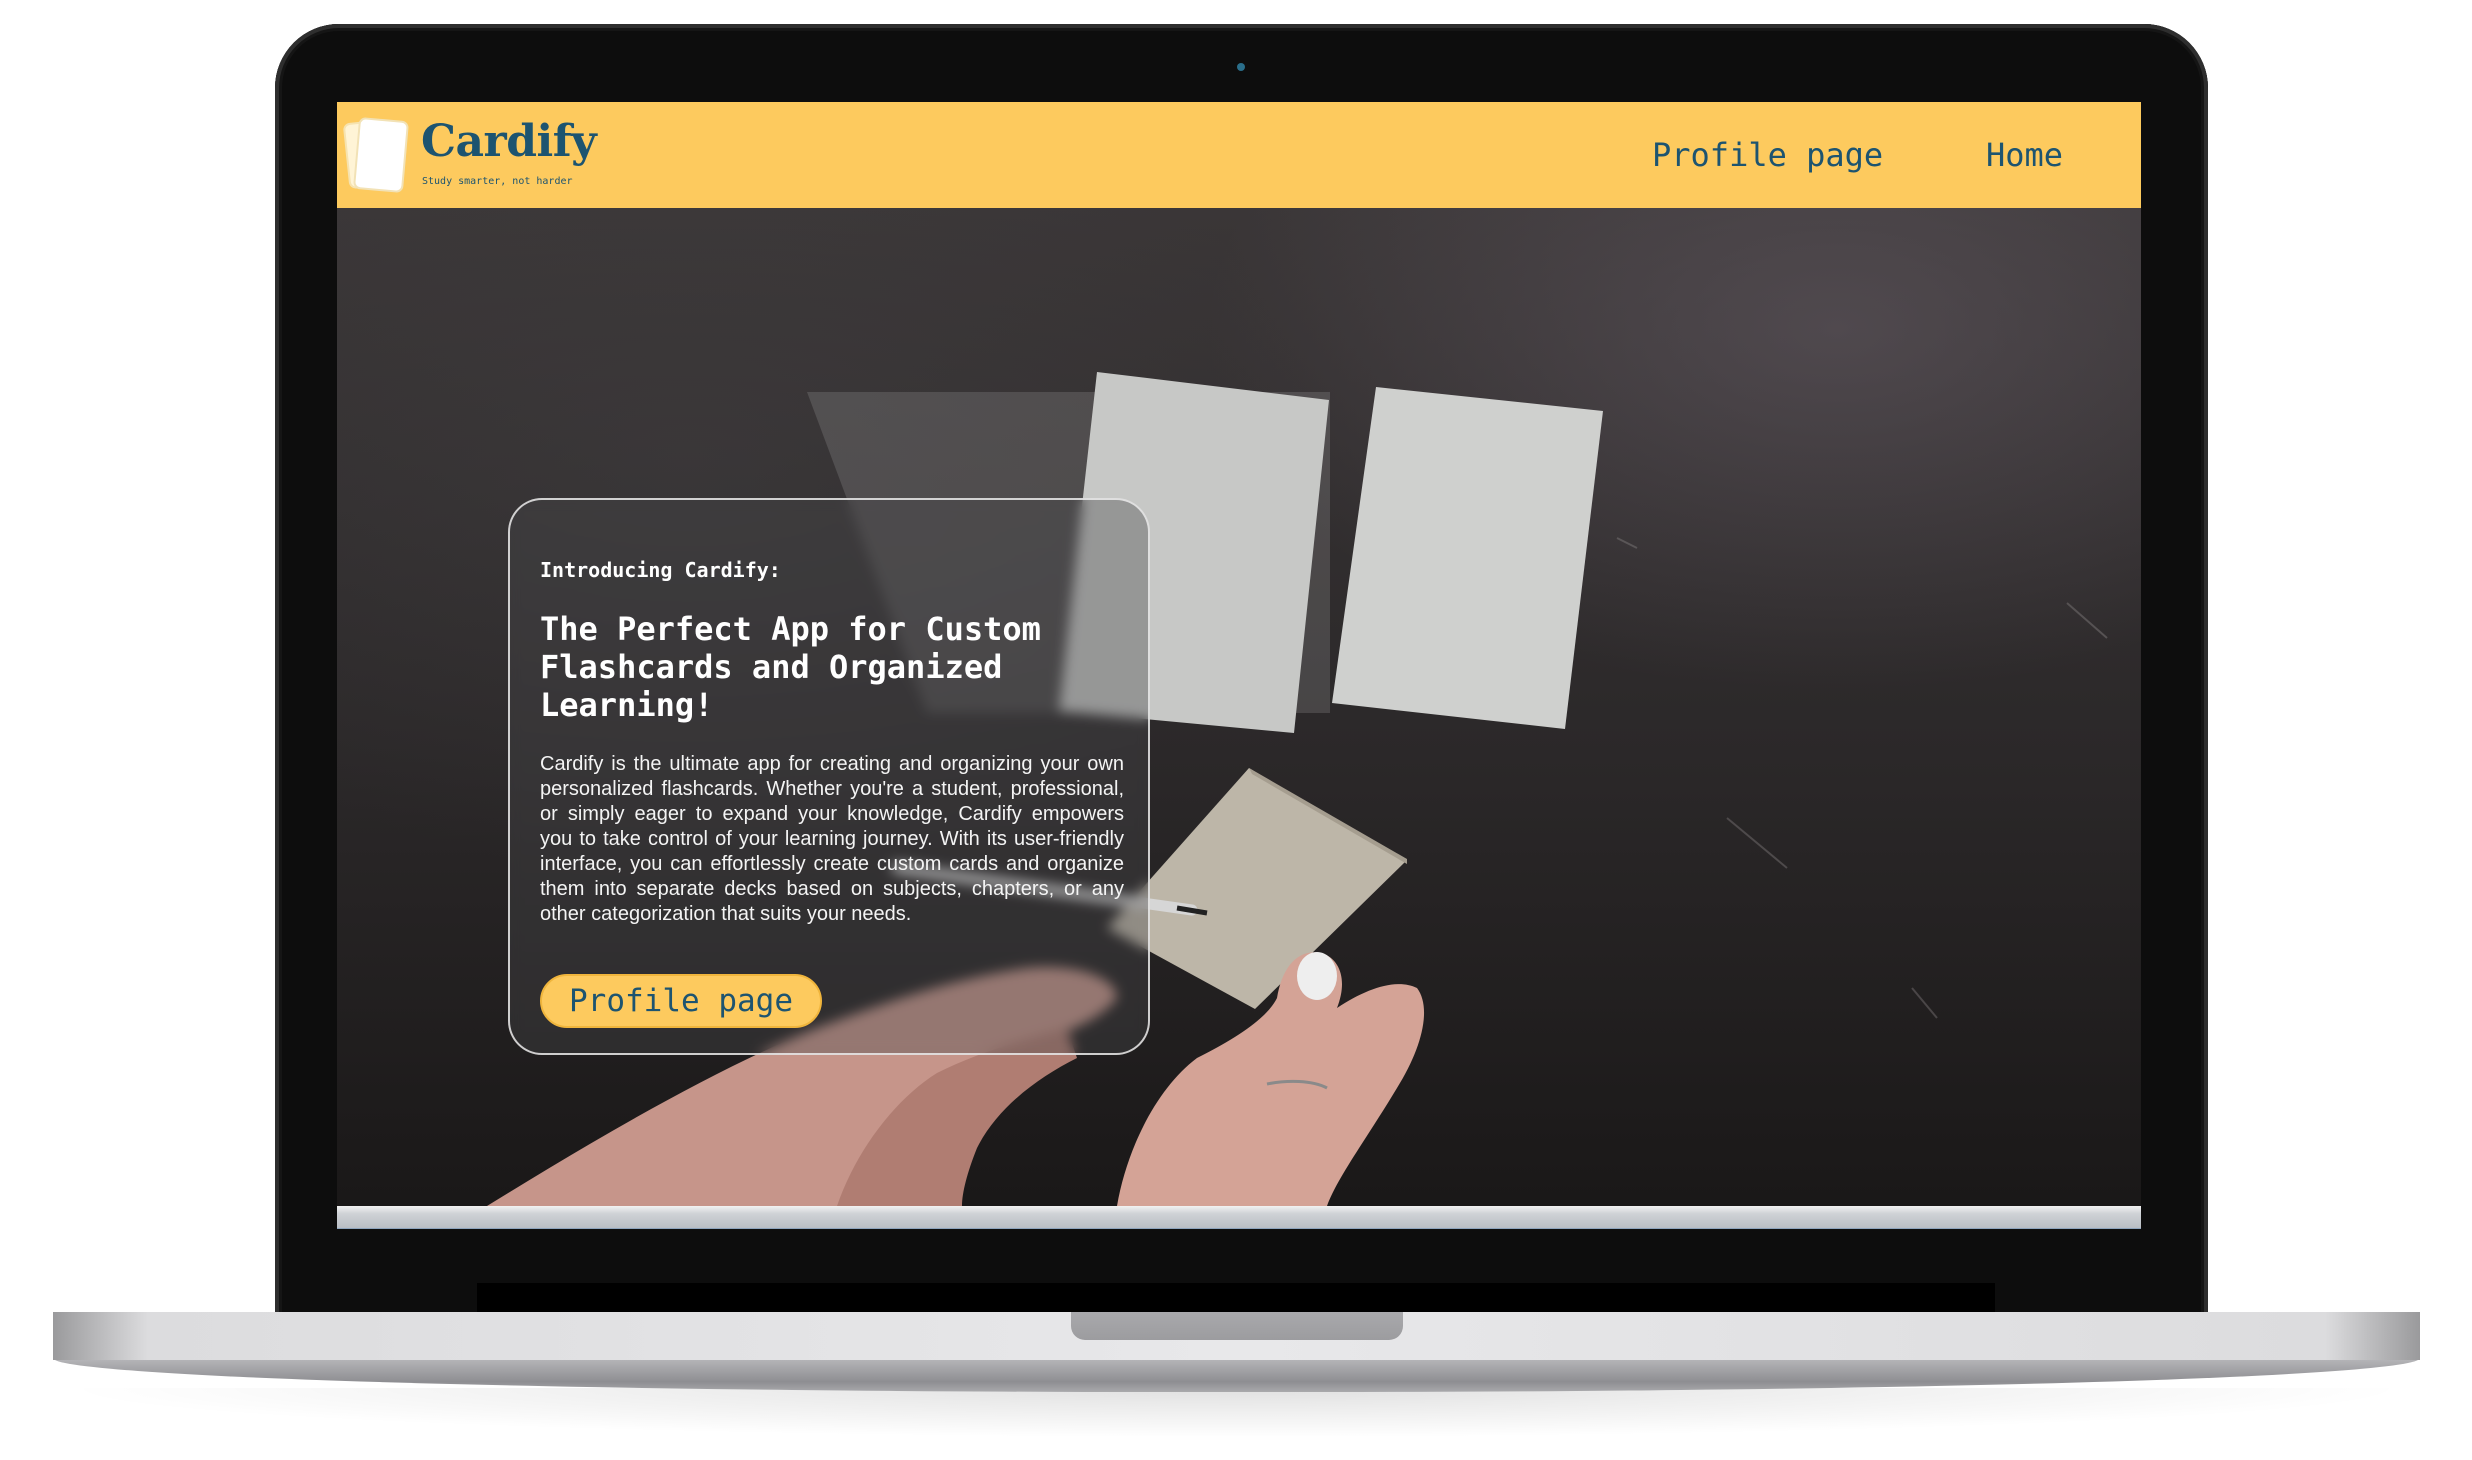  I want to click on laptop-notch, so click(1237, 1326).